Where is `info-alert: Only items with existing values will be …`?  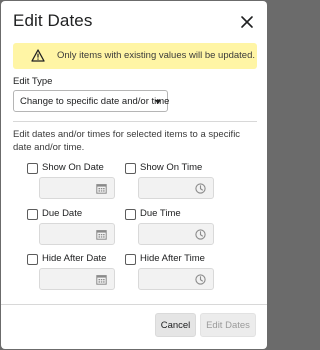 info-alert: Only items with existing values will be … is located at coordinates (135, 56).